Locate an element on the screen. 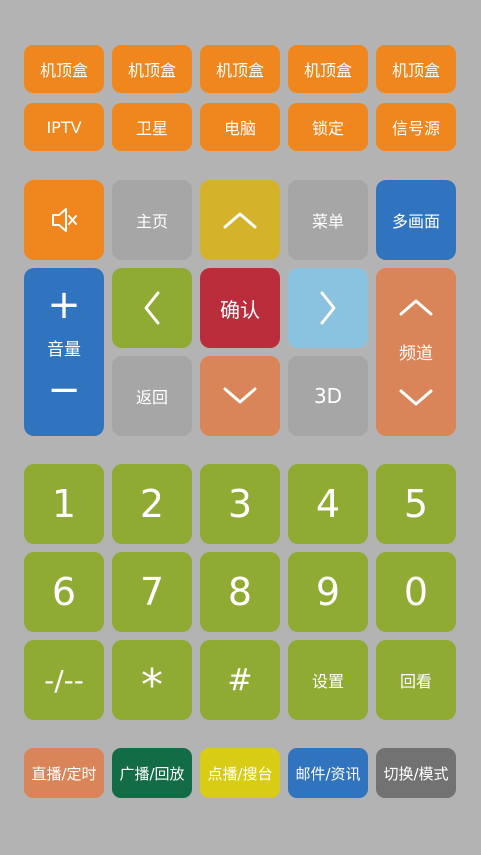  speaker-mute-icon is located at coordinates (64, 220).